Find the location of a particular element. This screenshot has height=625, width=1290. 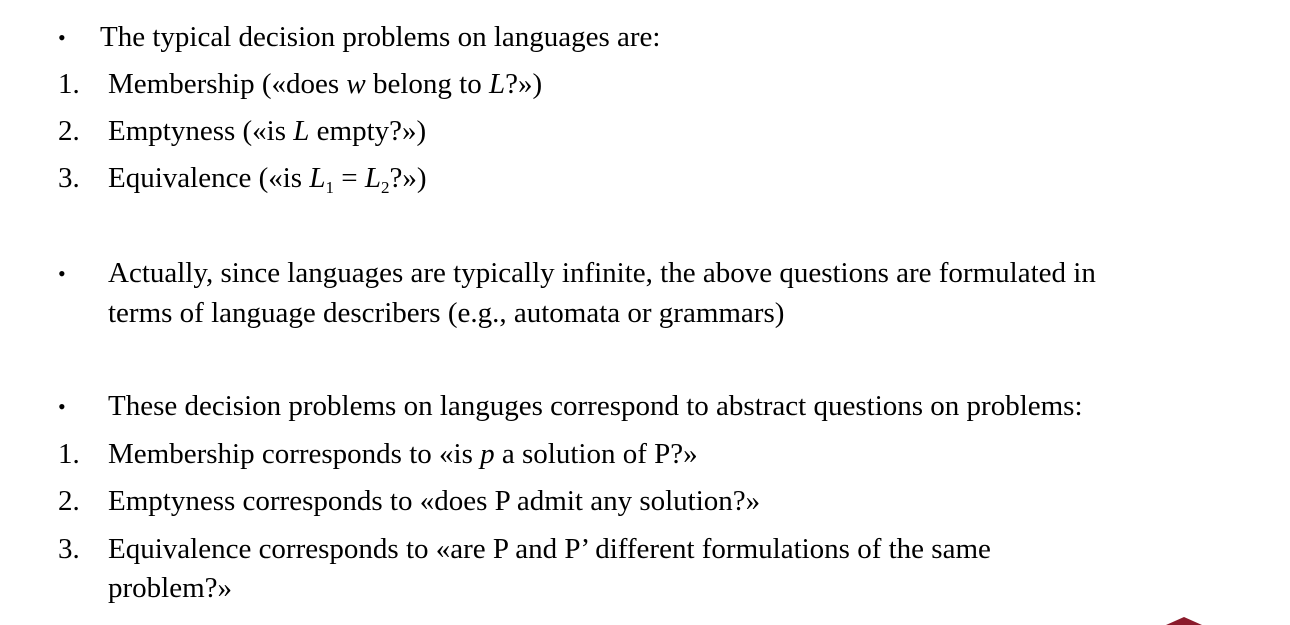

slide-logo-corner is located at coordinates (1184, 621).